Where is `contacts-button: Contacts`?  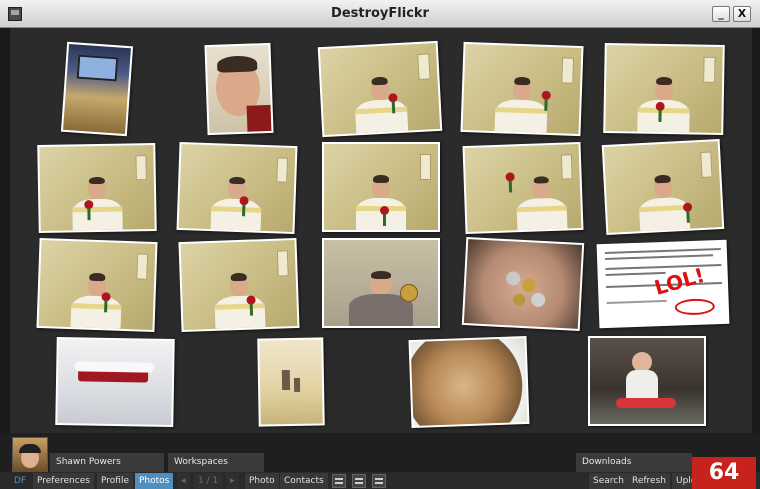 contacts-button: Contacts is located at coordinates (304, 481).